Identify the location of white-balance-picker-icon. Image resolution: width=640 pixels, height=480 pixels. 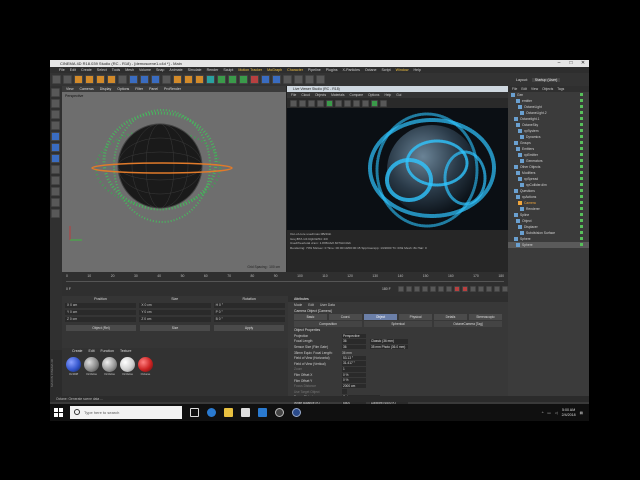
(356, 103).